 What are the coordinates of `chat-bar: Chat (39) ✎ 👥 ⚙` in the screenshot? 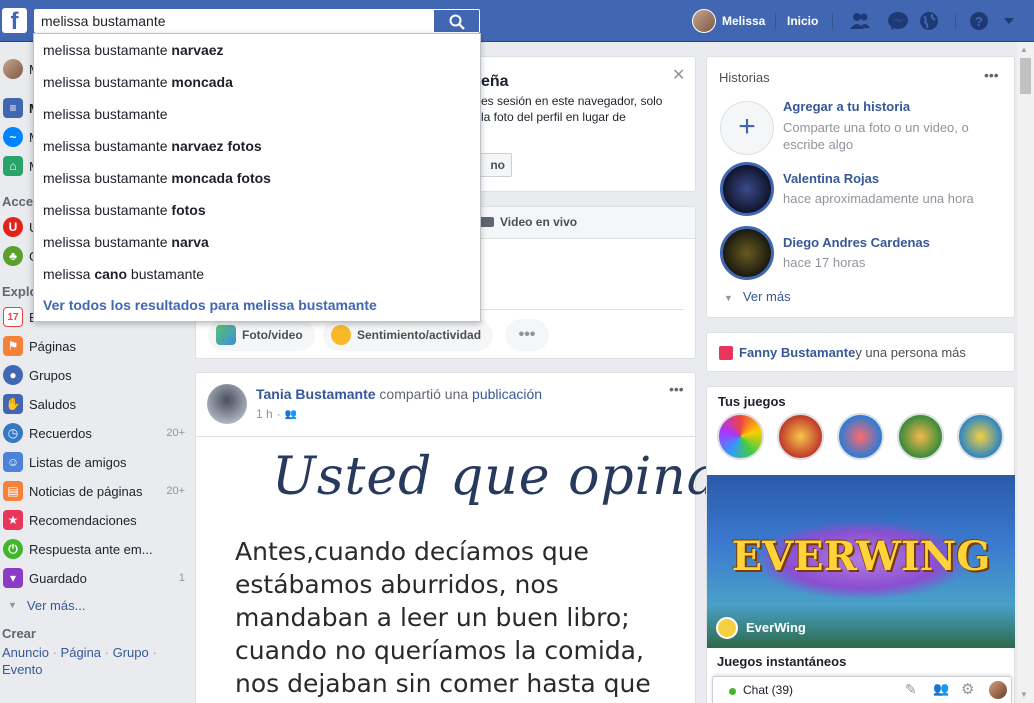 It's located at (862, 689).